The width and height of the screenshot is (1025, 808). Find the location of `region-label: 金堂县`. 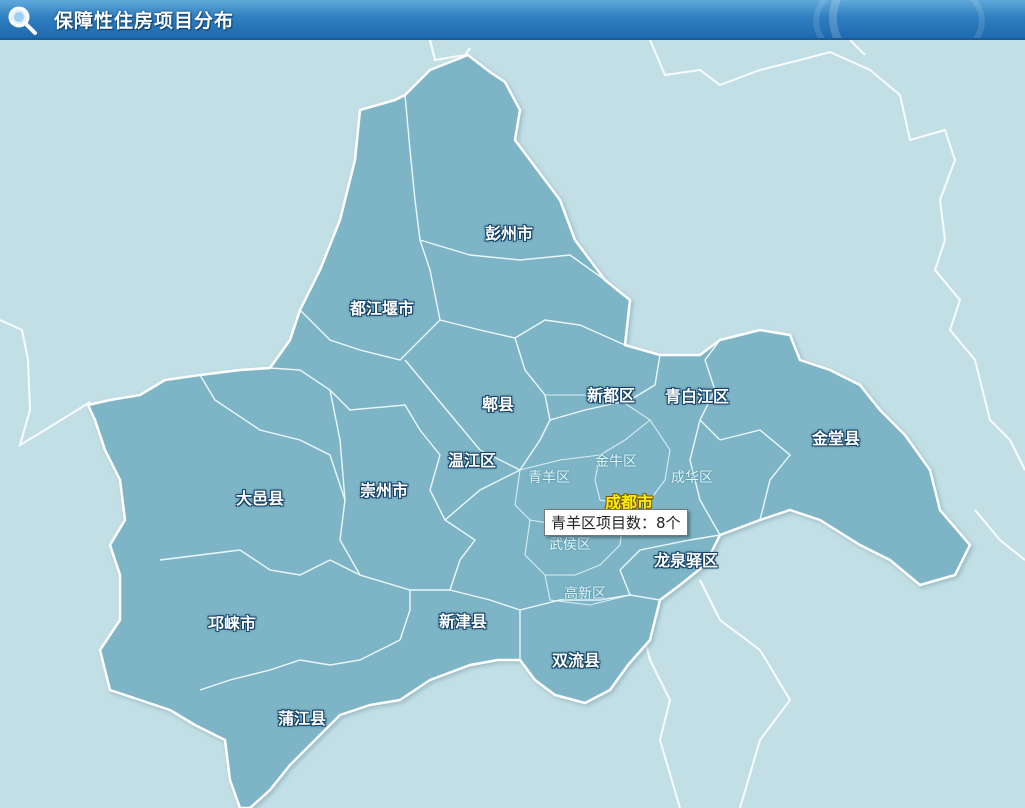

region-label: 金堂县 is located at coordinates (836, 437).